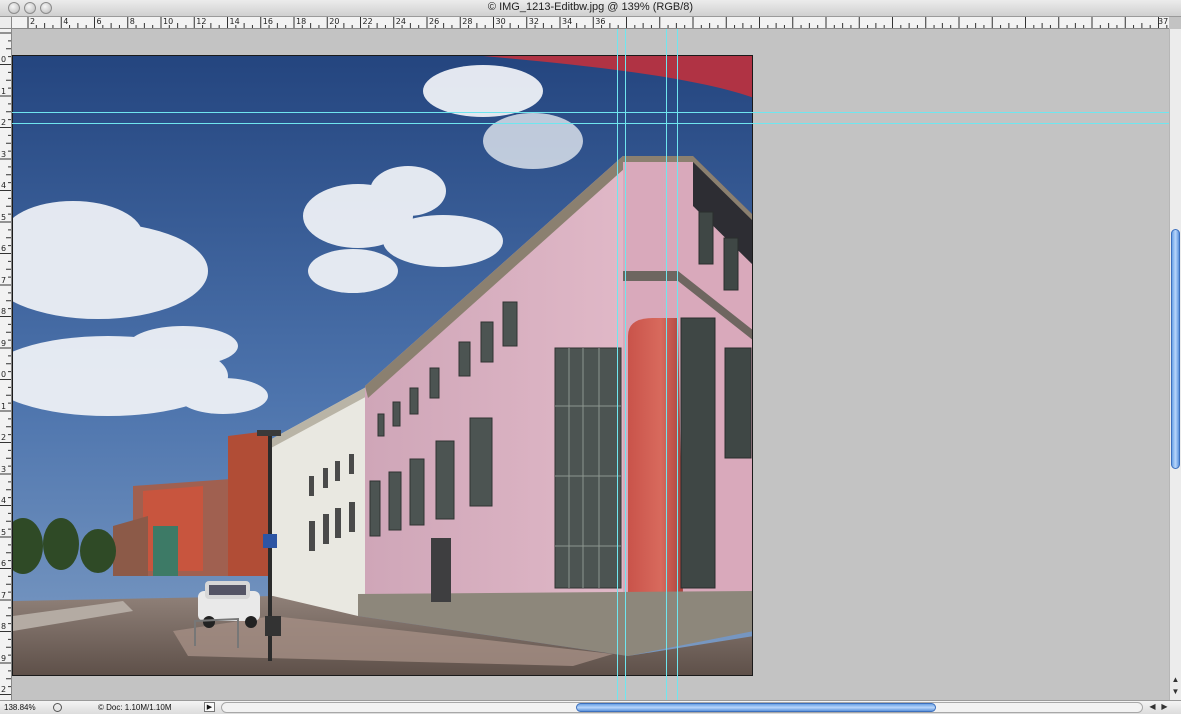 This screenshot has width=1181, height=714. What do you see at coordinates (234, 21) in the screenshot?
I see `ruler-tick-label: 14` at bounding box center [234, 21].